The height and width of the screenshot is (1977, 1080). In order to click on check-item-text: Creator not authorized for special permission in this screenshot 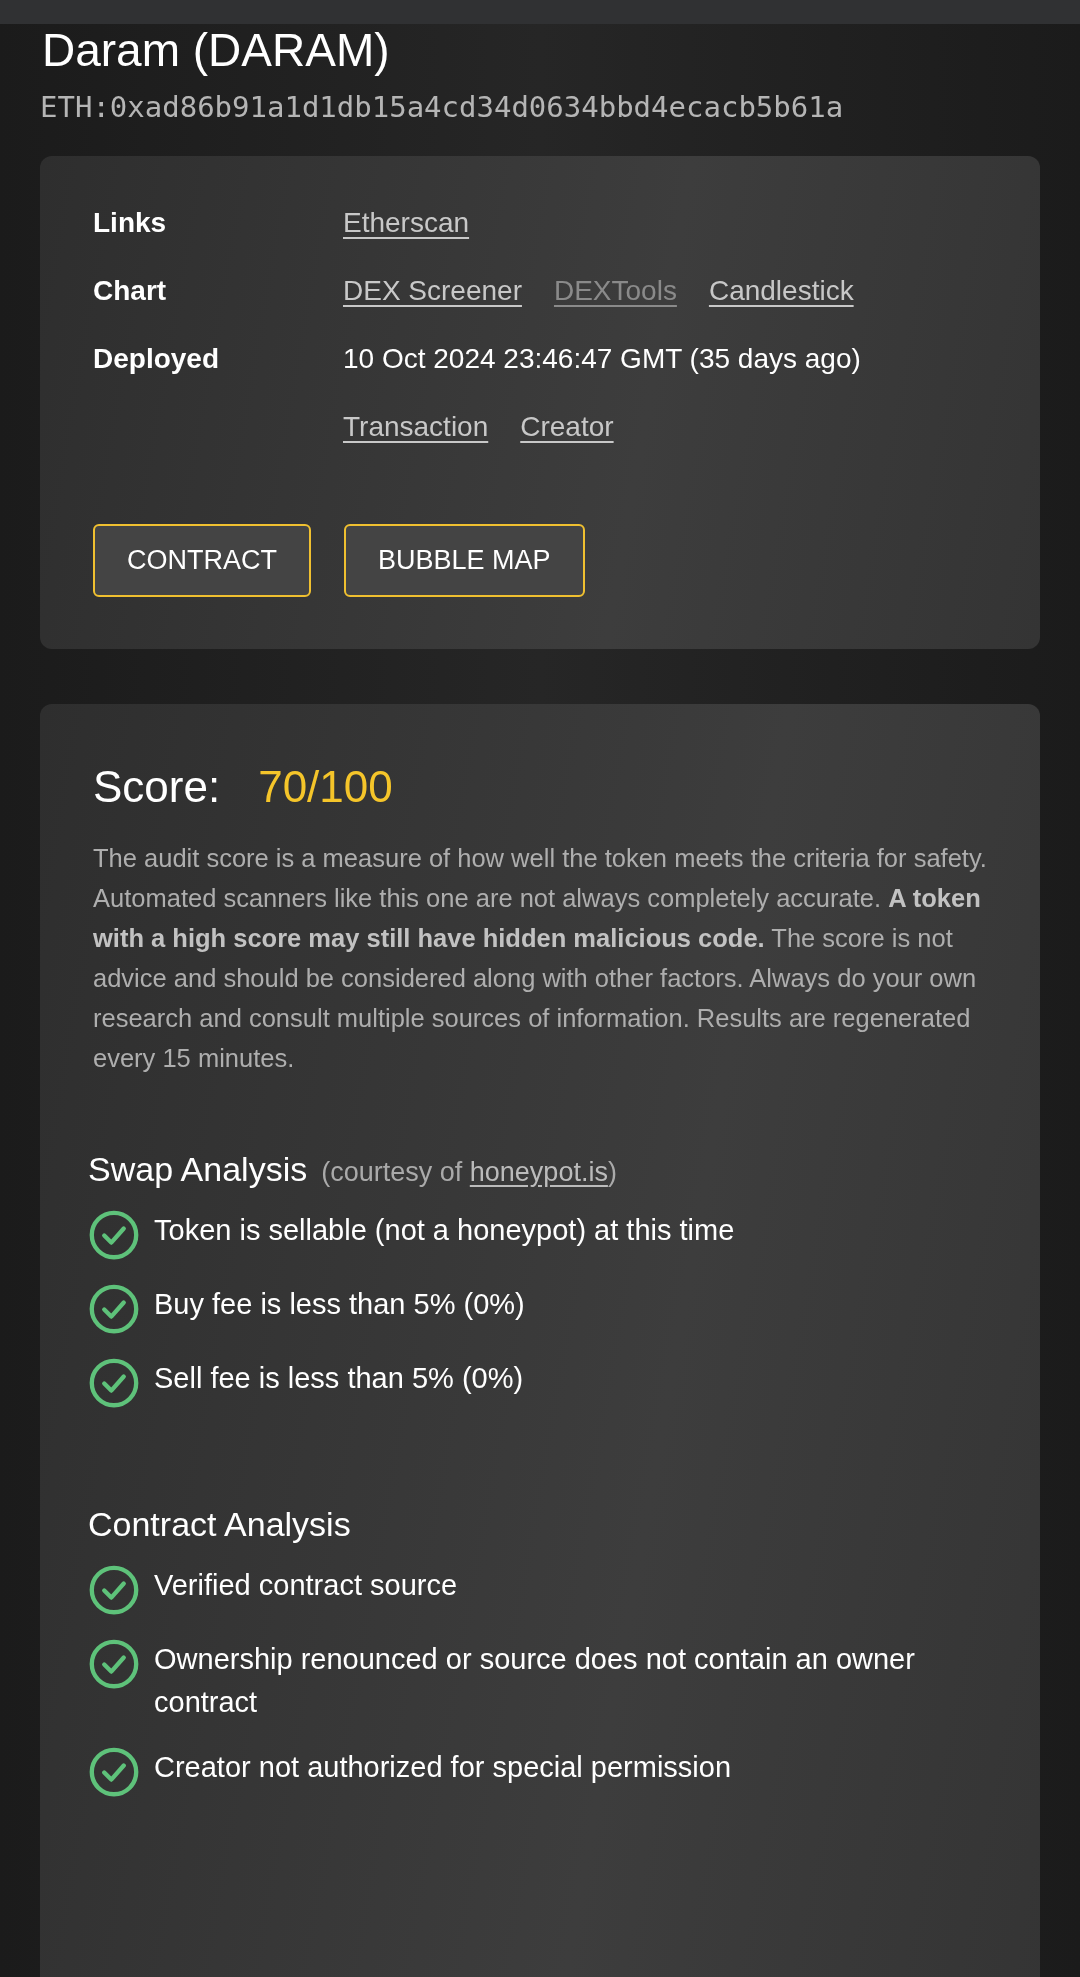, I will do `click(443, 1767)`.